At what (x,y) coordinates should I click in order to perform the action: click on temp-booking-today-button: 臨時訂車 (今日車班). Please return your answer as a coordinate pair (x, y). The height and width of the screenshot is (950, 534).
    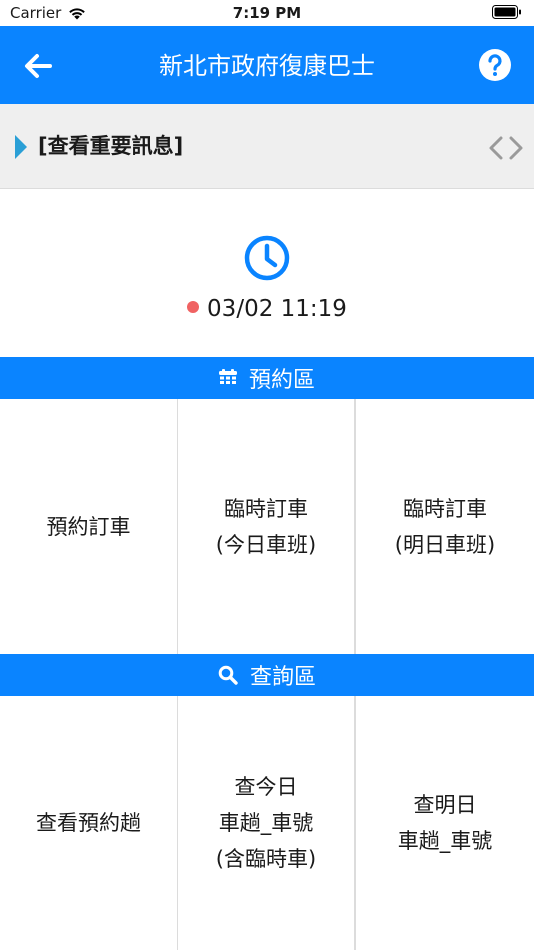
    Looking at the image, I should click on (266, 526).